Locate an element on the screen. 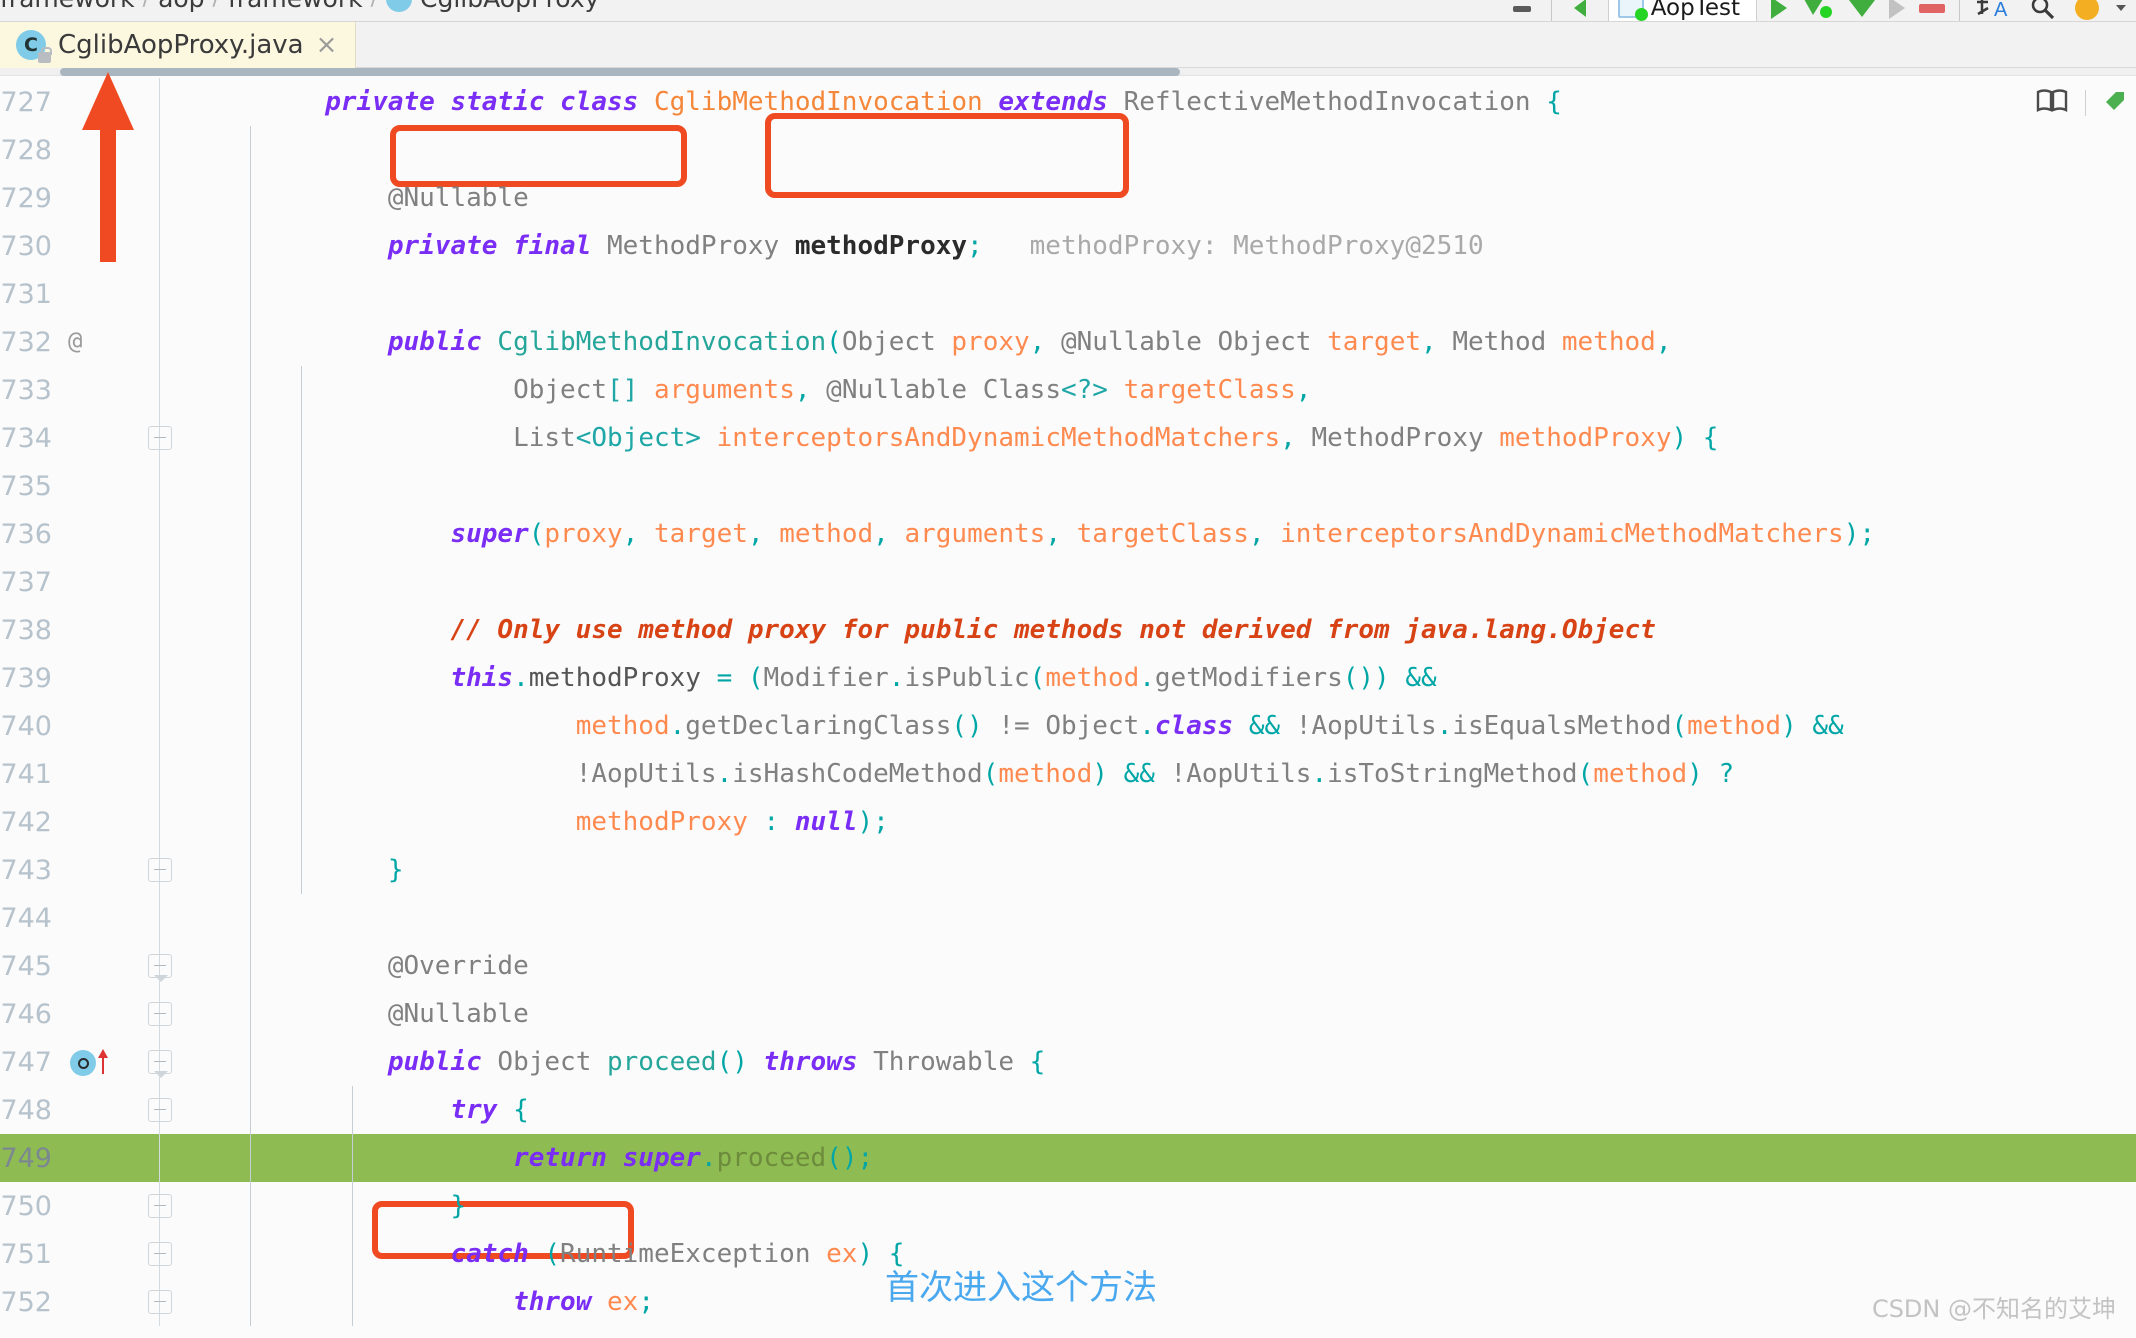 Image resolution: width=2136 pixels, height=1338 pixels. code-text: return super.proceed(); is located at coordinates (1168, 1158).